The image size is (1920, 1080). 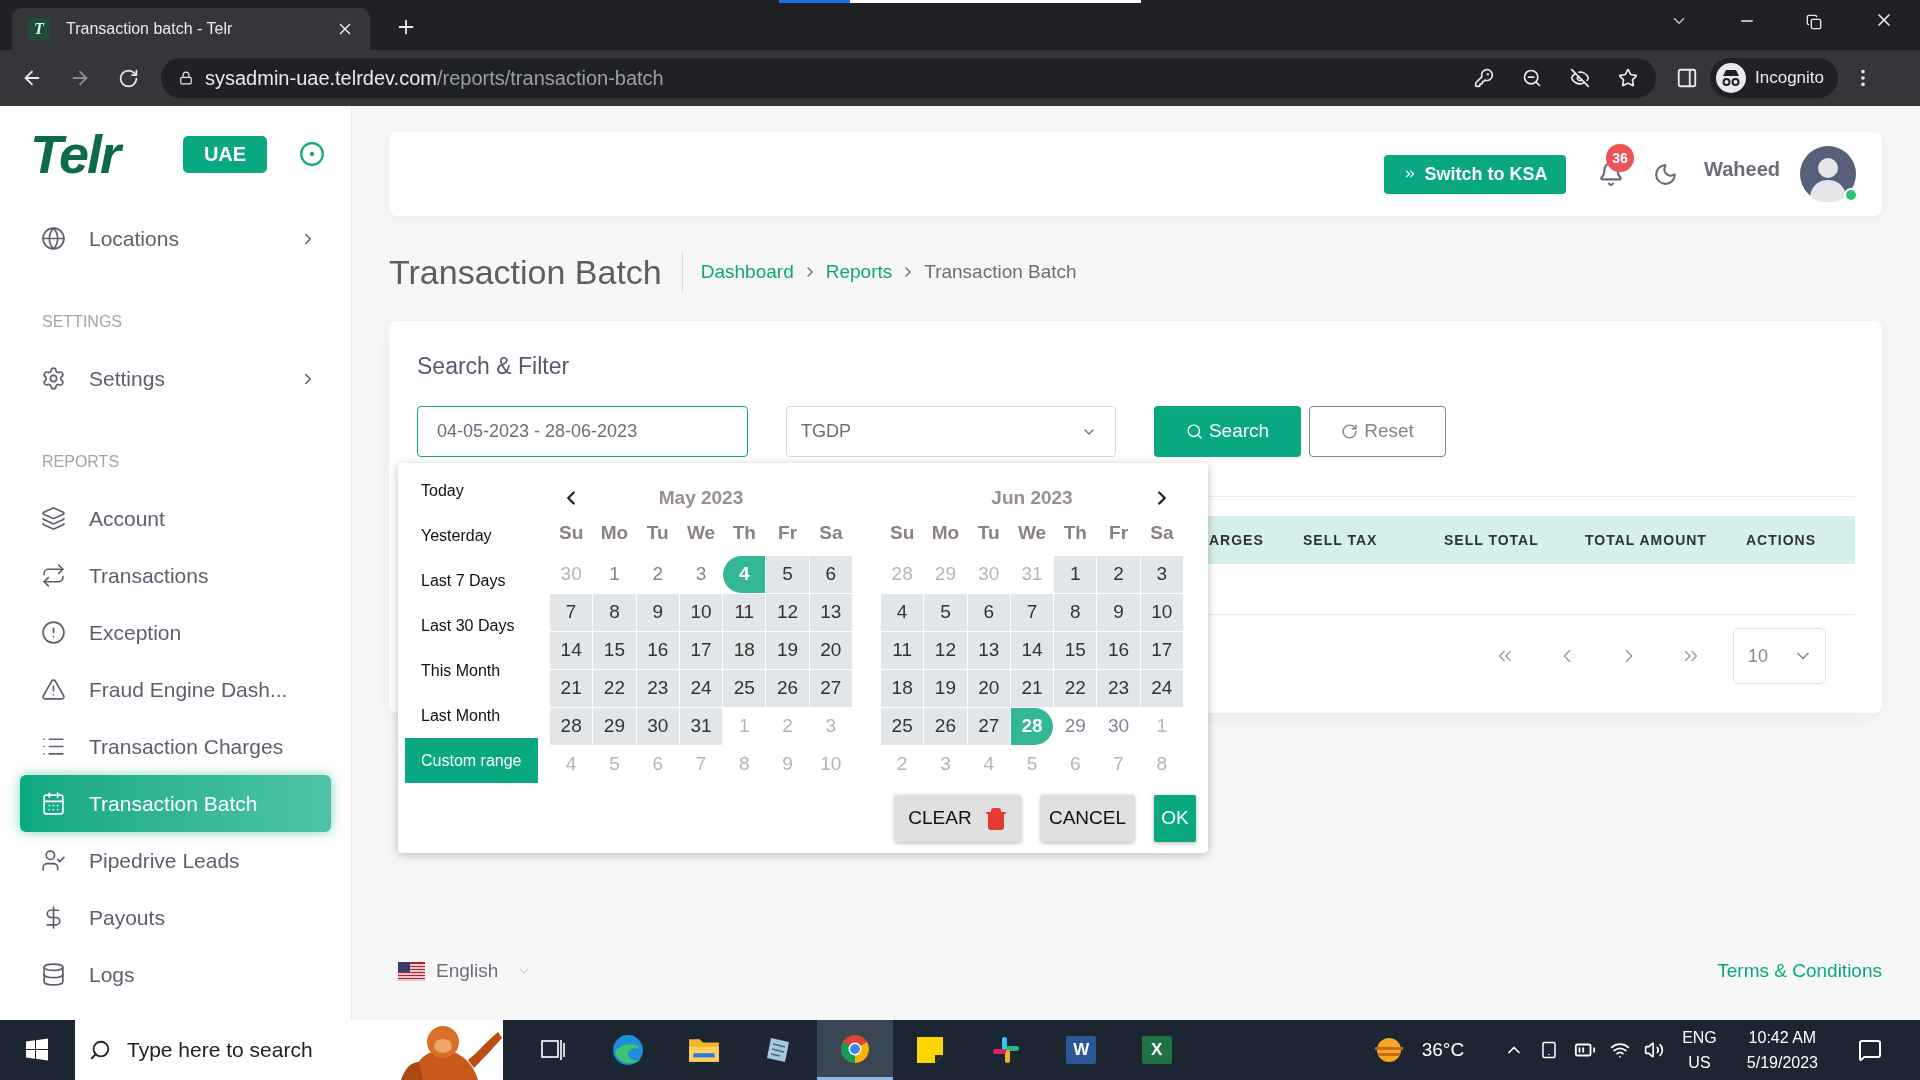 What do you see at coordinates (582, 431) in the screenshot?
I see `date-range-field: 04-05-2023 - 28-06-2023` at bounding box center [582, 431].